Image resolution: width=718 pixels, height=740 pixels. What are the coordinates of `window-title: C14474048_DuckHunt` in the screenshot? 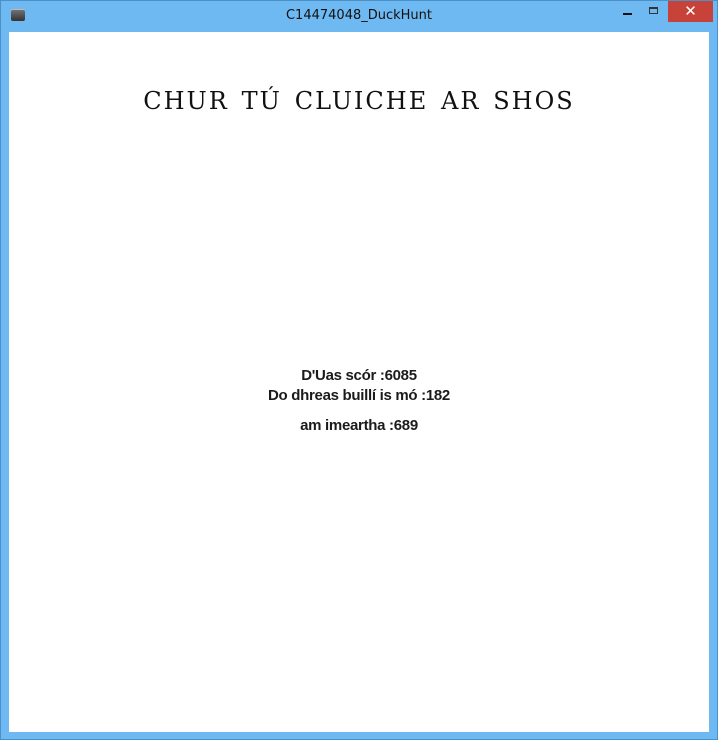 It's located at (359, 15).